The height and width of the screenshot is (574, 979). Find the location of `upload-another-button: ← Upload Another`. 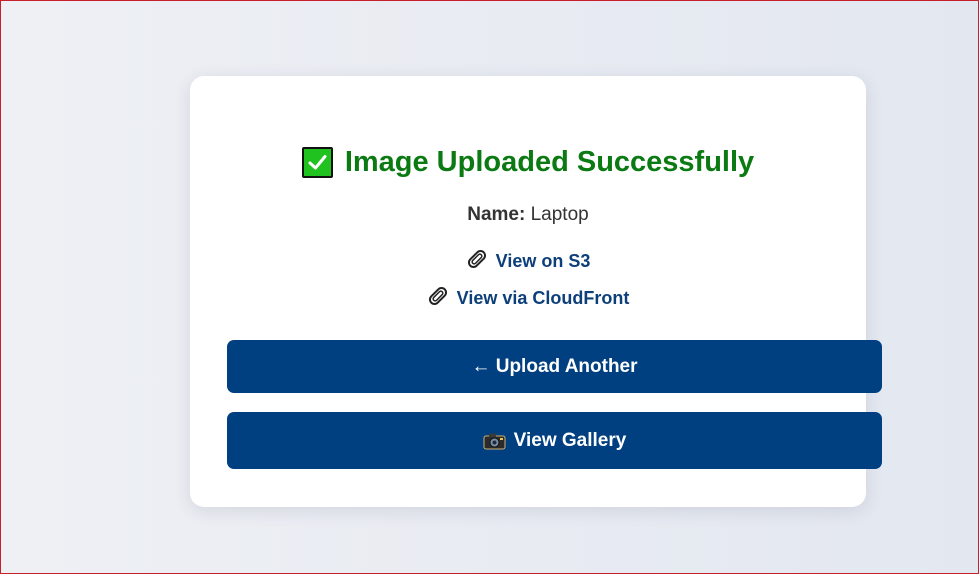

upload-another-button: ← Upload Another is located at coordinates (554, 366).